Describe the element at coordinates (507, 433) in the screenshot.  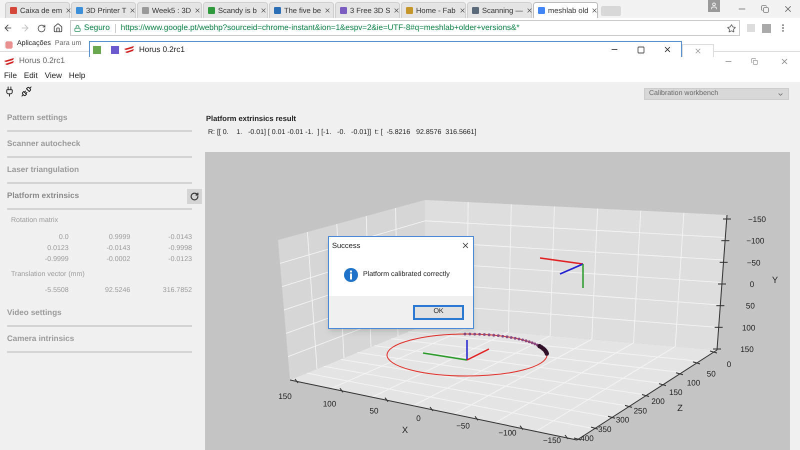
I see `x-tick-label: −100` at that location.